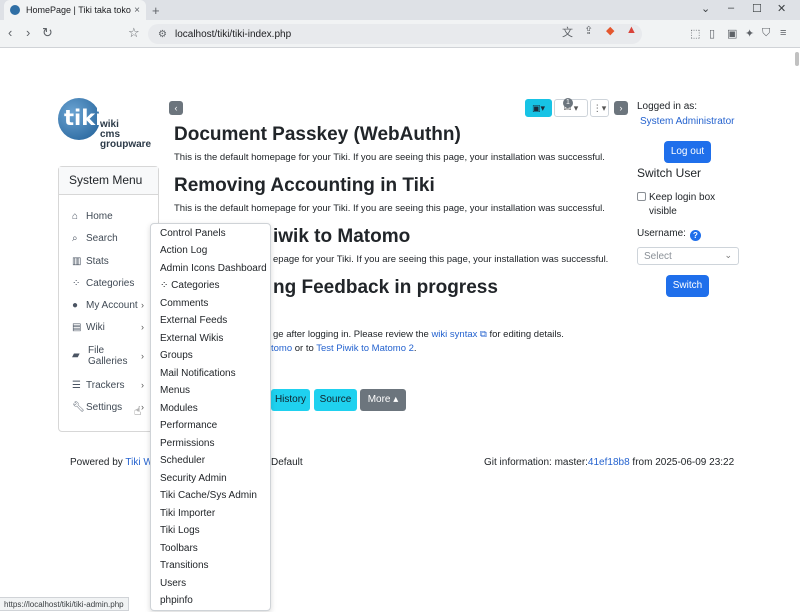  What do you see at coordinates (188, 425) in the screenshot?
I see `dropdown-item-performance: Performance` at bounding box center [188, 425].